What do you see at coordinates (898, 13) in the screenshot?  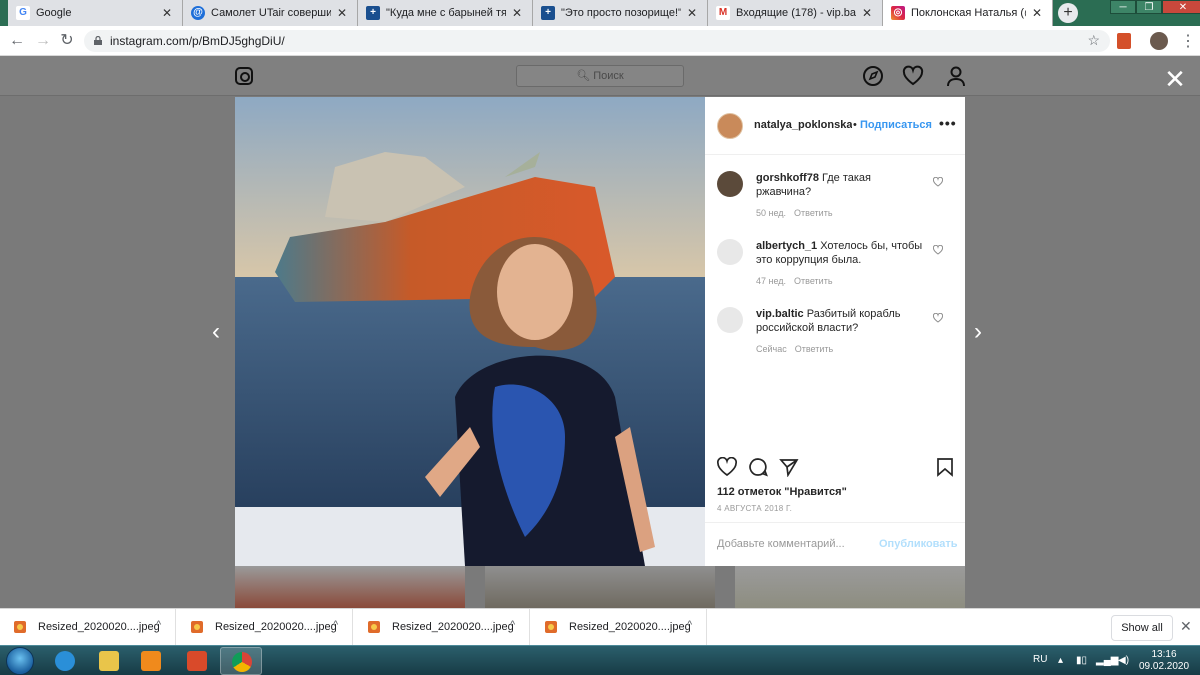 I see `instagram-icon: ◎` at bounding box center [898, 13].